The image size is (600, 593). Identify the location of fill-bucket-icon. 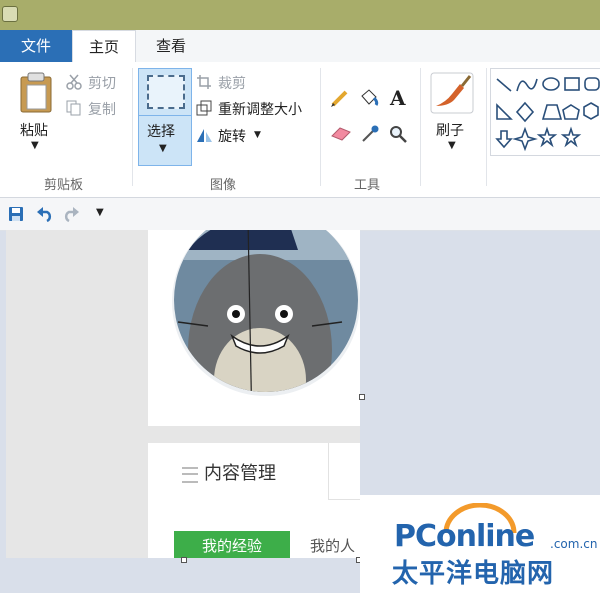
(369, 98).